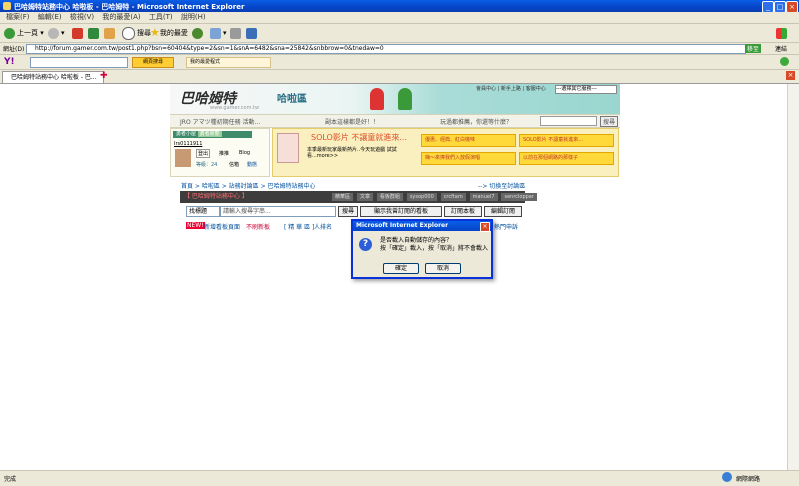 This screenshot has height=486, width=799. What do you see at coordinates (292, 99) in the screenshot?
I see `zone-title: 哈啦區` at bounding box center [292, 99].